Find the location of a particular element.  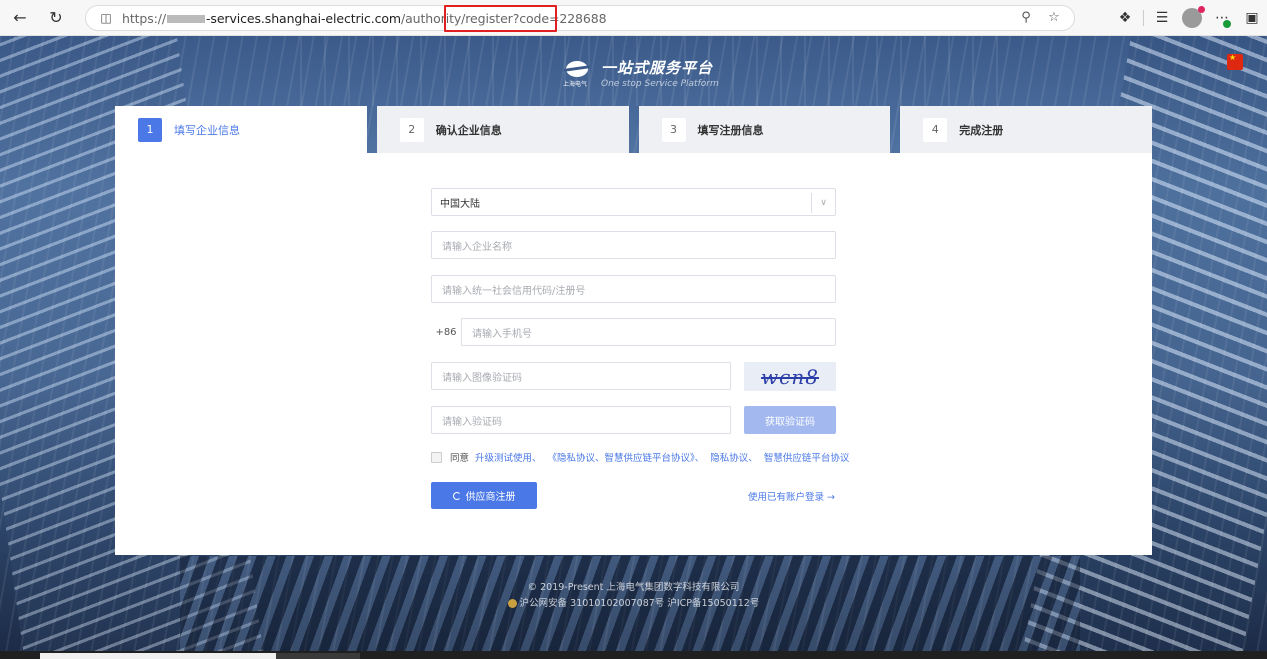

registration-steps: 1 填写企业信息 2 确认企业信息 3 填写注册信息 4 完成注册 is located at coordinates (633, 129).